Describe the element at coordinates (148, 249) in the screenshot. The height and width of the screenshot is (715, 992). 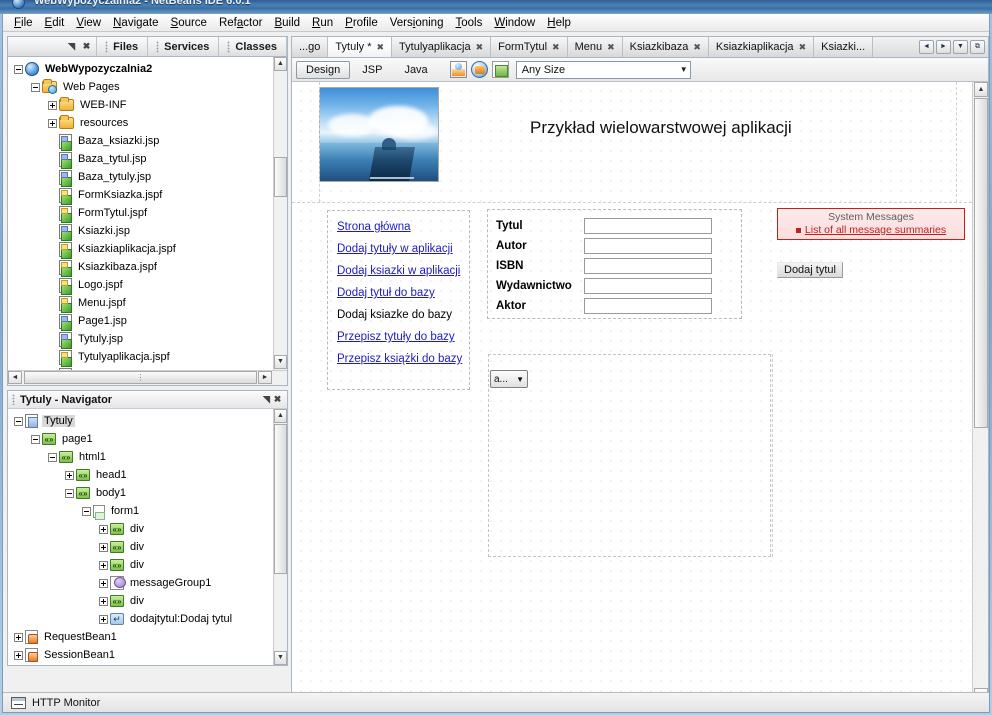
I see `project-tree-item-row: Ksiazkiaplikacja.jspf` at that location.